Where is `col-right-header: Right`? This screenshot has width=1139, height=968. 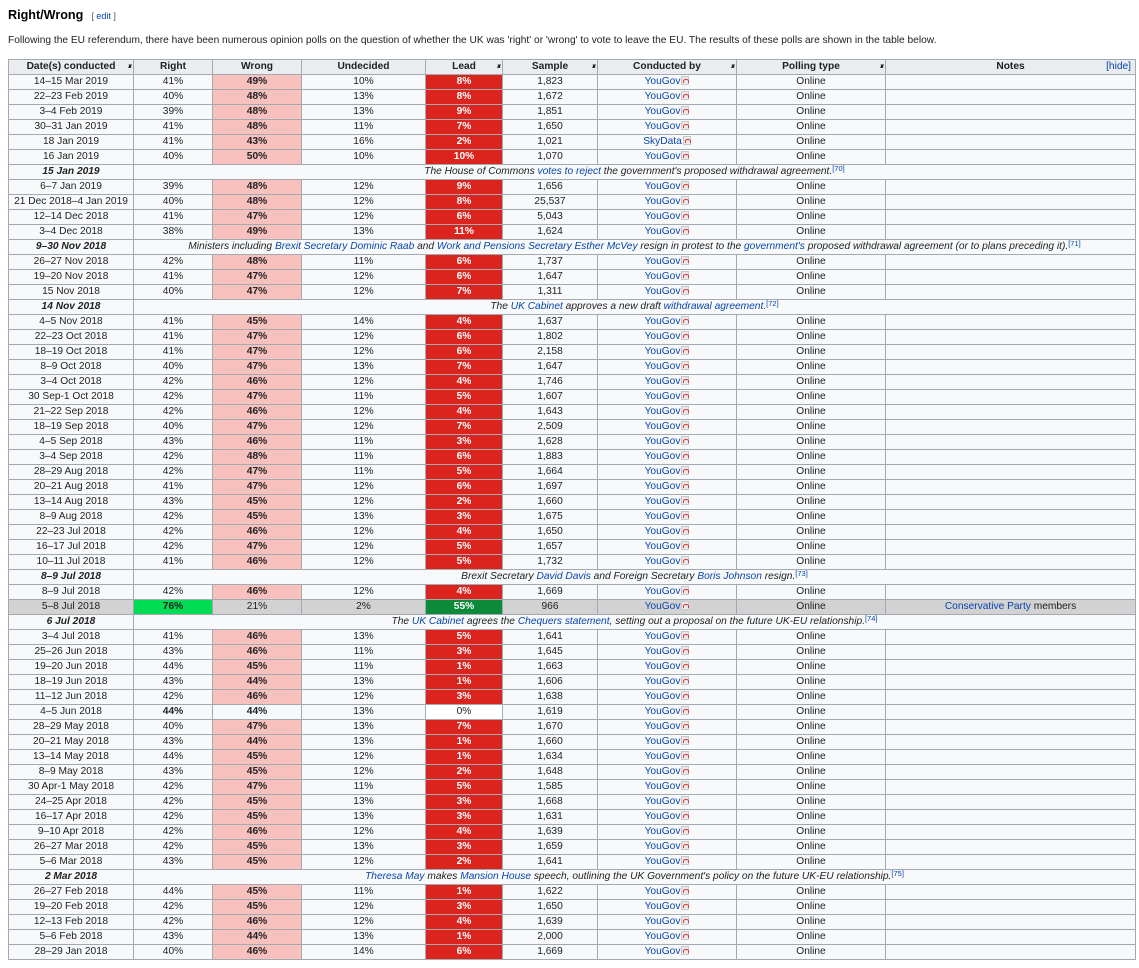
col-right-header: Right is located at coordinates (173, 67).